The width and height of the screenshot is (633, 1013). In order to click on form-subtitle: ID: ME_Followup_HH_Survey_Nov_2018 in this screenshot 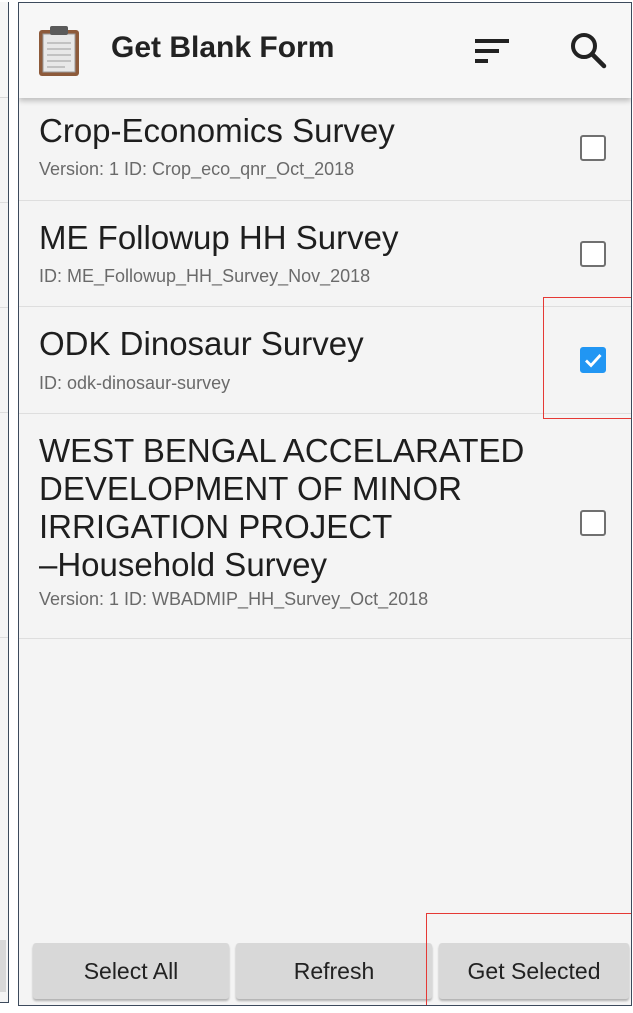, I will do `click(205, 276)`.